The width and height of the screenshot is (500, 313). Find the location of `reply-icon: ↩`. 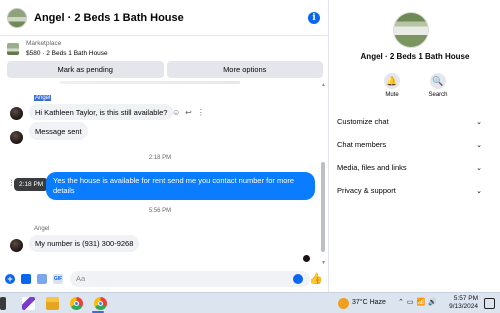

reply-icon: ↩ is located at coordinates (188, 112).